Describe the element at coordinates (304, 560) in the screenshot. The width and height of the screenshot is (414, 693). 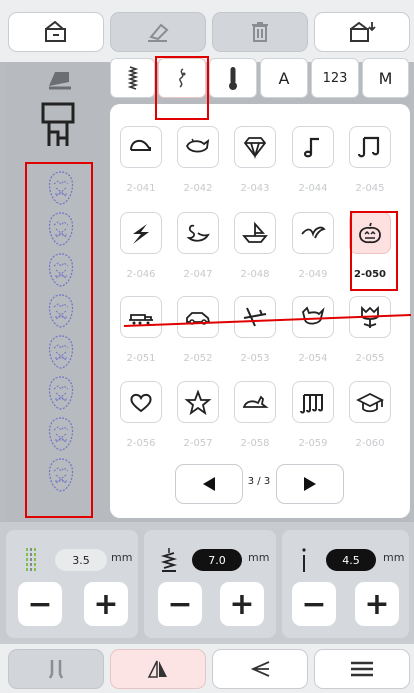
I see `tension-icon` at that location.